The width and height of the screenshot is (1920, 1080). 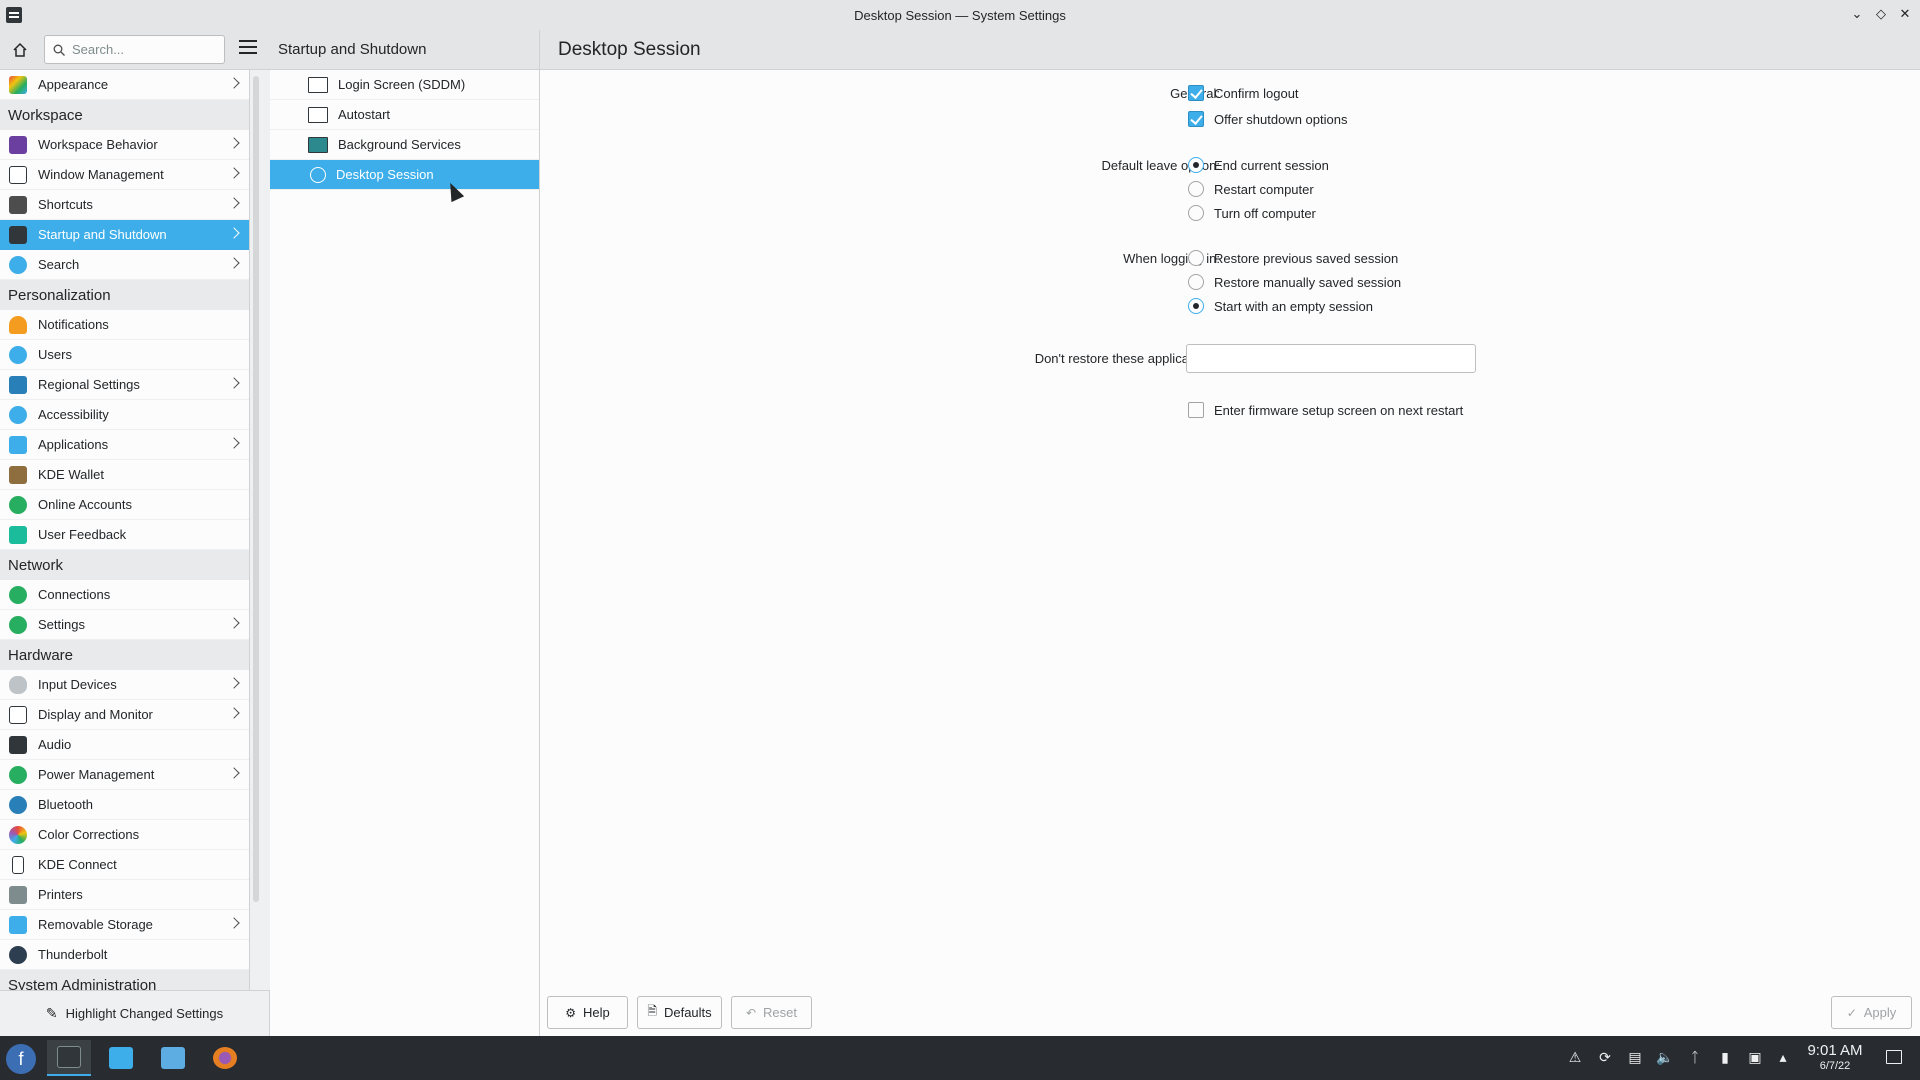 I want to click on sidebar-item-startup-and-shutdown: Startup and Shutdown, so click(x=124, y=235).